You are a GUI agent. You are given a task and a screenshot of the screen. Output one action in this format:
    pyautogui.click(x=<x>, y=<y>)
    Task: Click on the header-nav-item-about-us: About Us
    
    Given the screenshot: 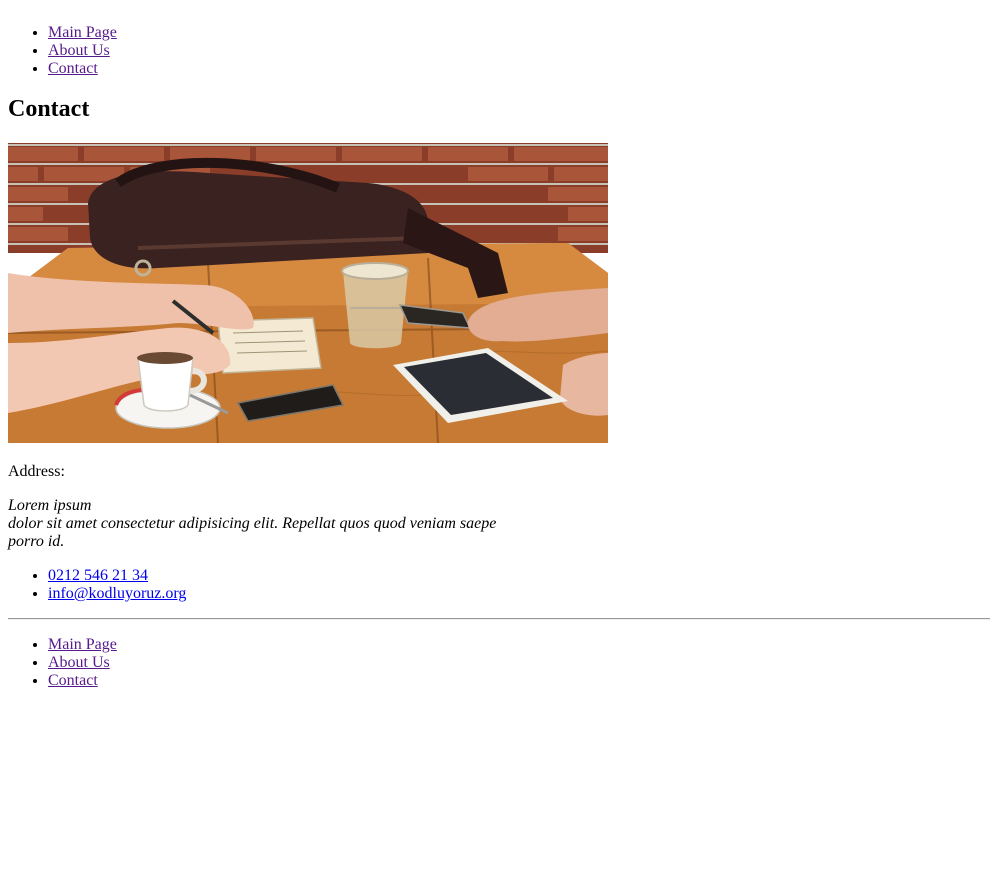 What is the action you would take?
    pyautogui.click(x=519, y=51)
    